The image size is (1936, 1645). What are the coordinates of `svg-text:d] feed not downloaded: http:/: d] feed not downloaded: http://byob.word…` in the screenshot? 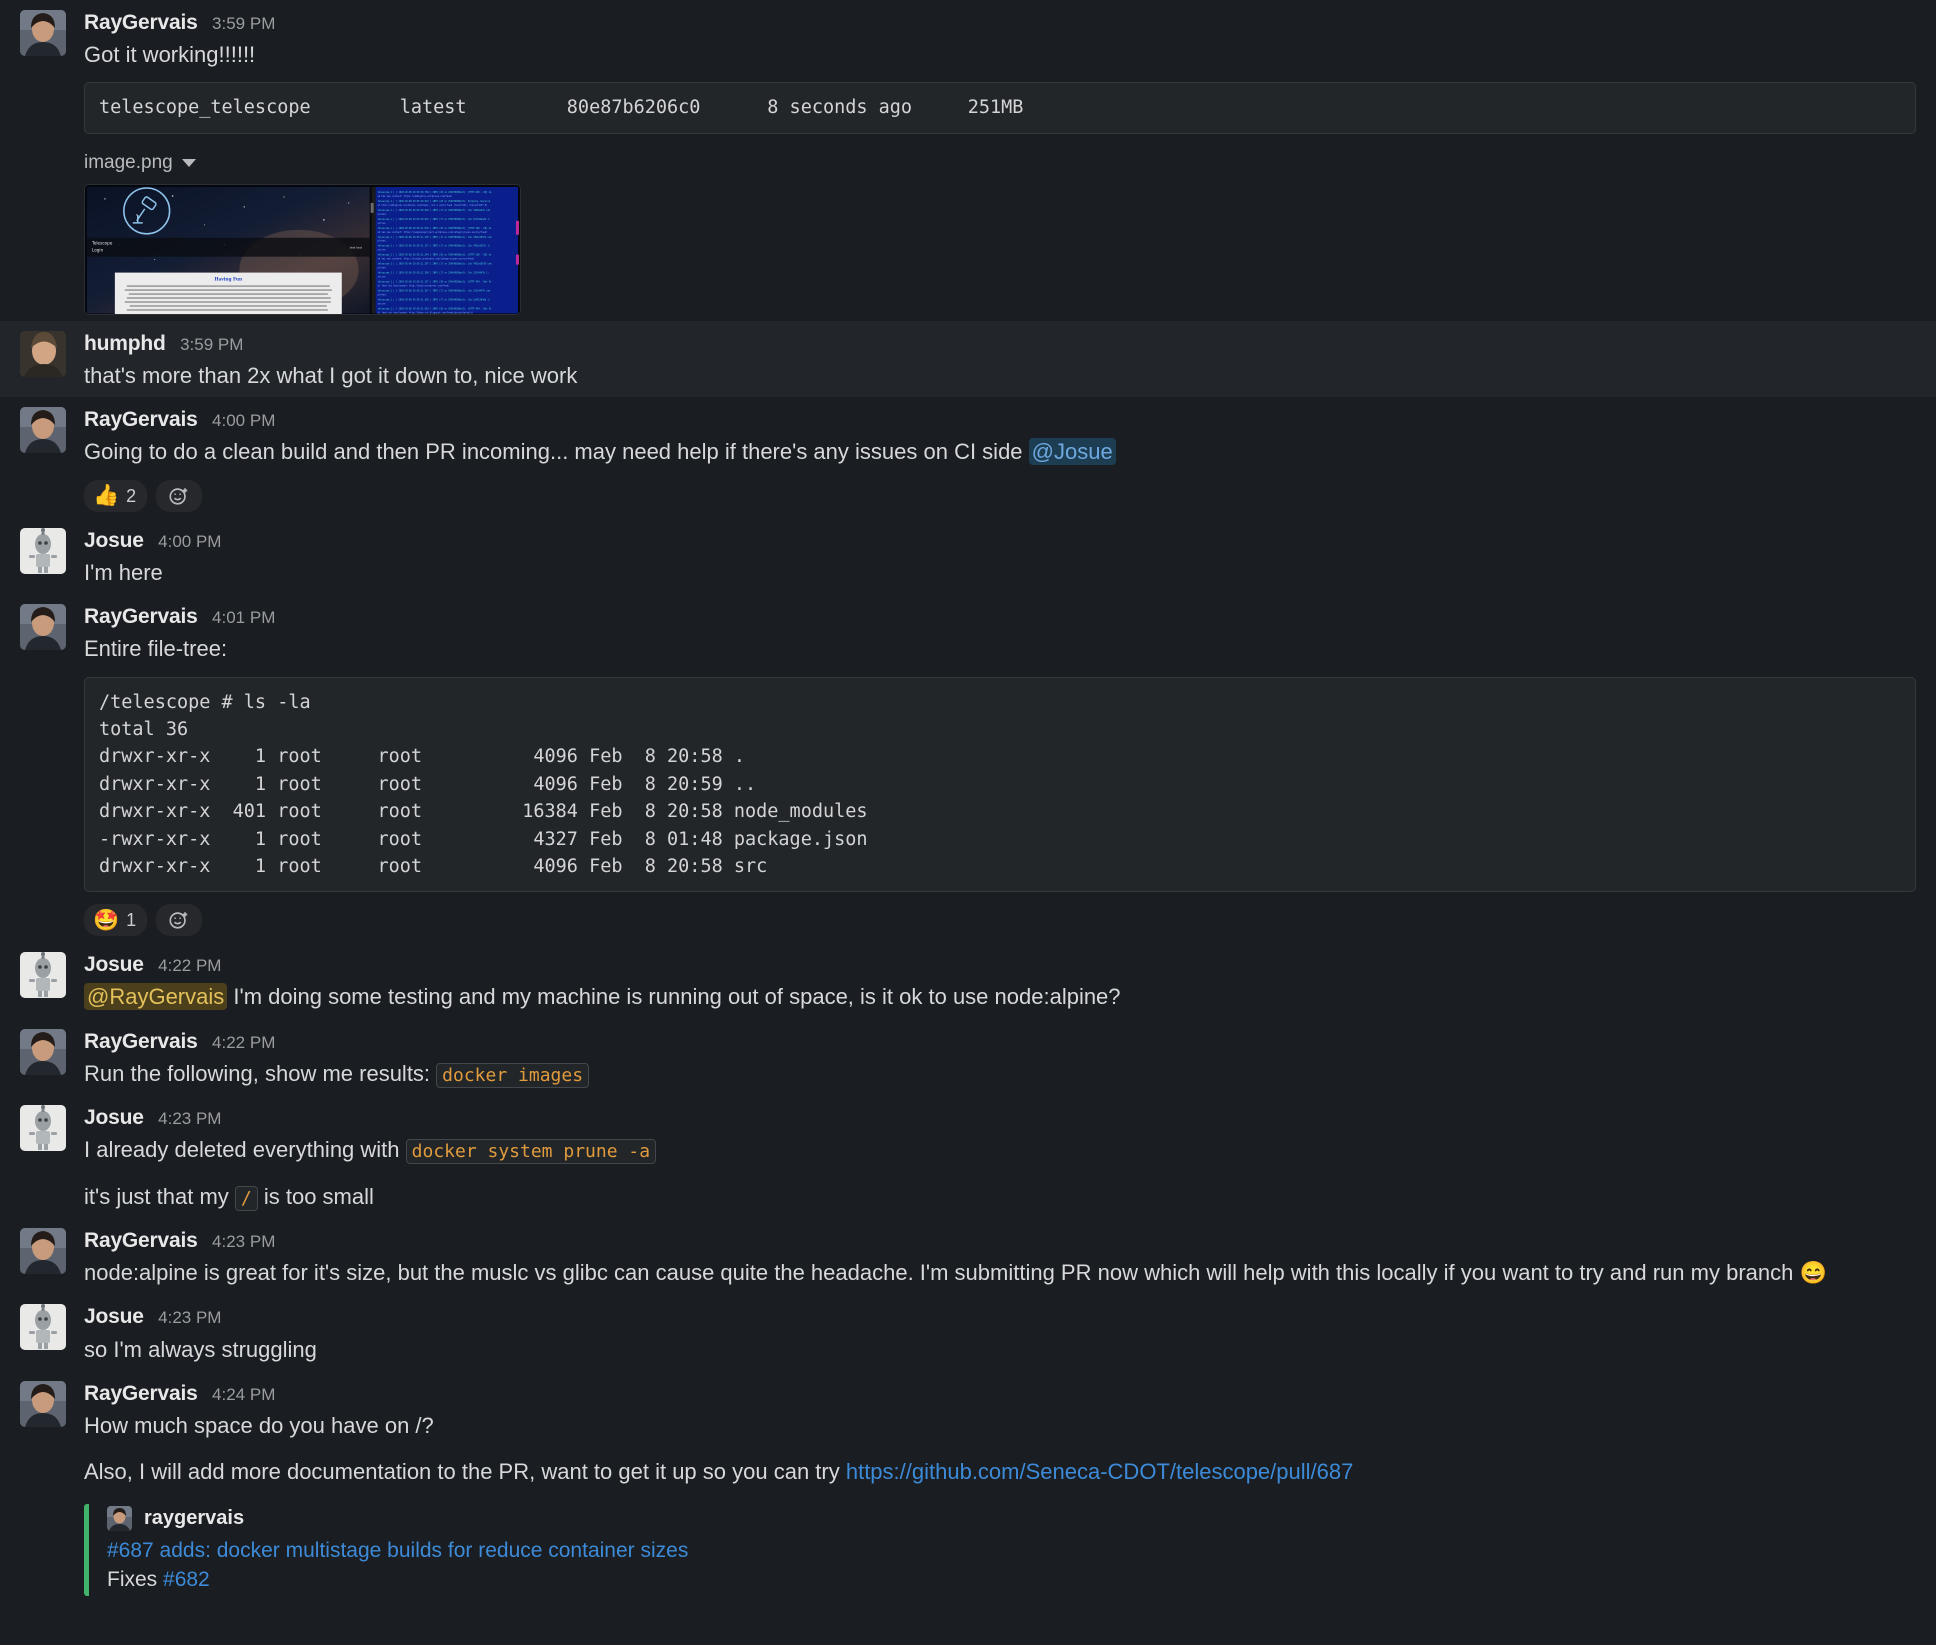 It's located at (414, 285).